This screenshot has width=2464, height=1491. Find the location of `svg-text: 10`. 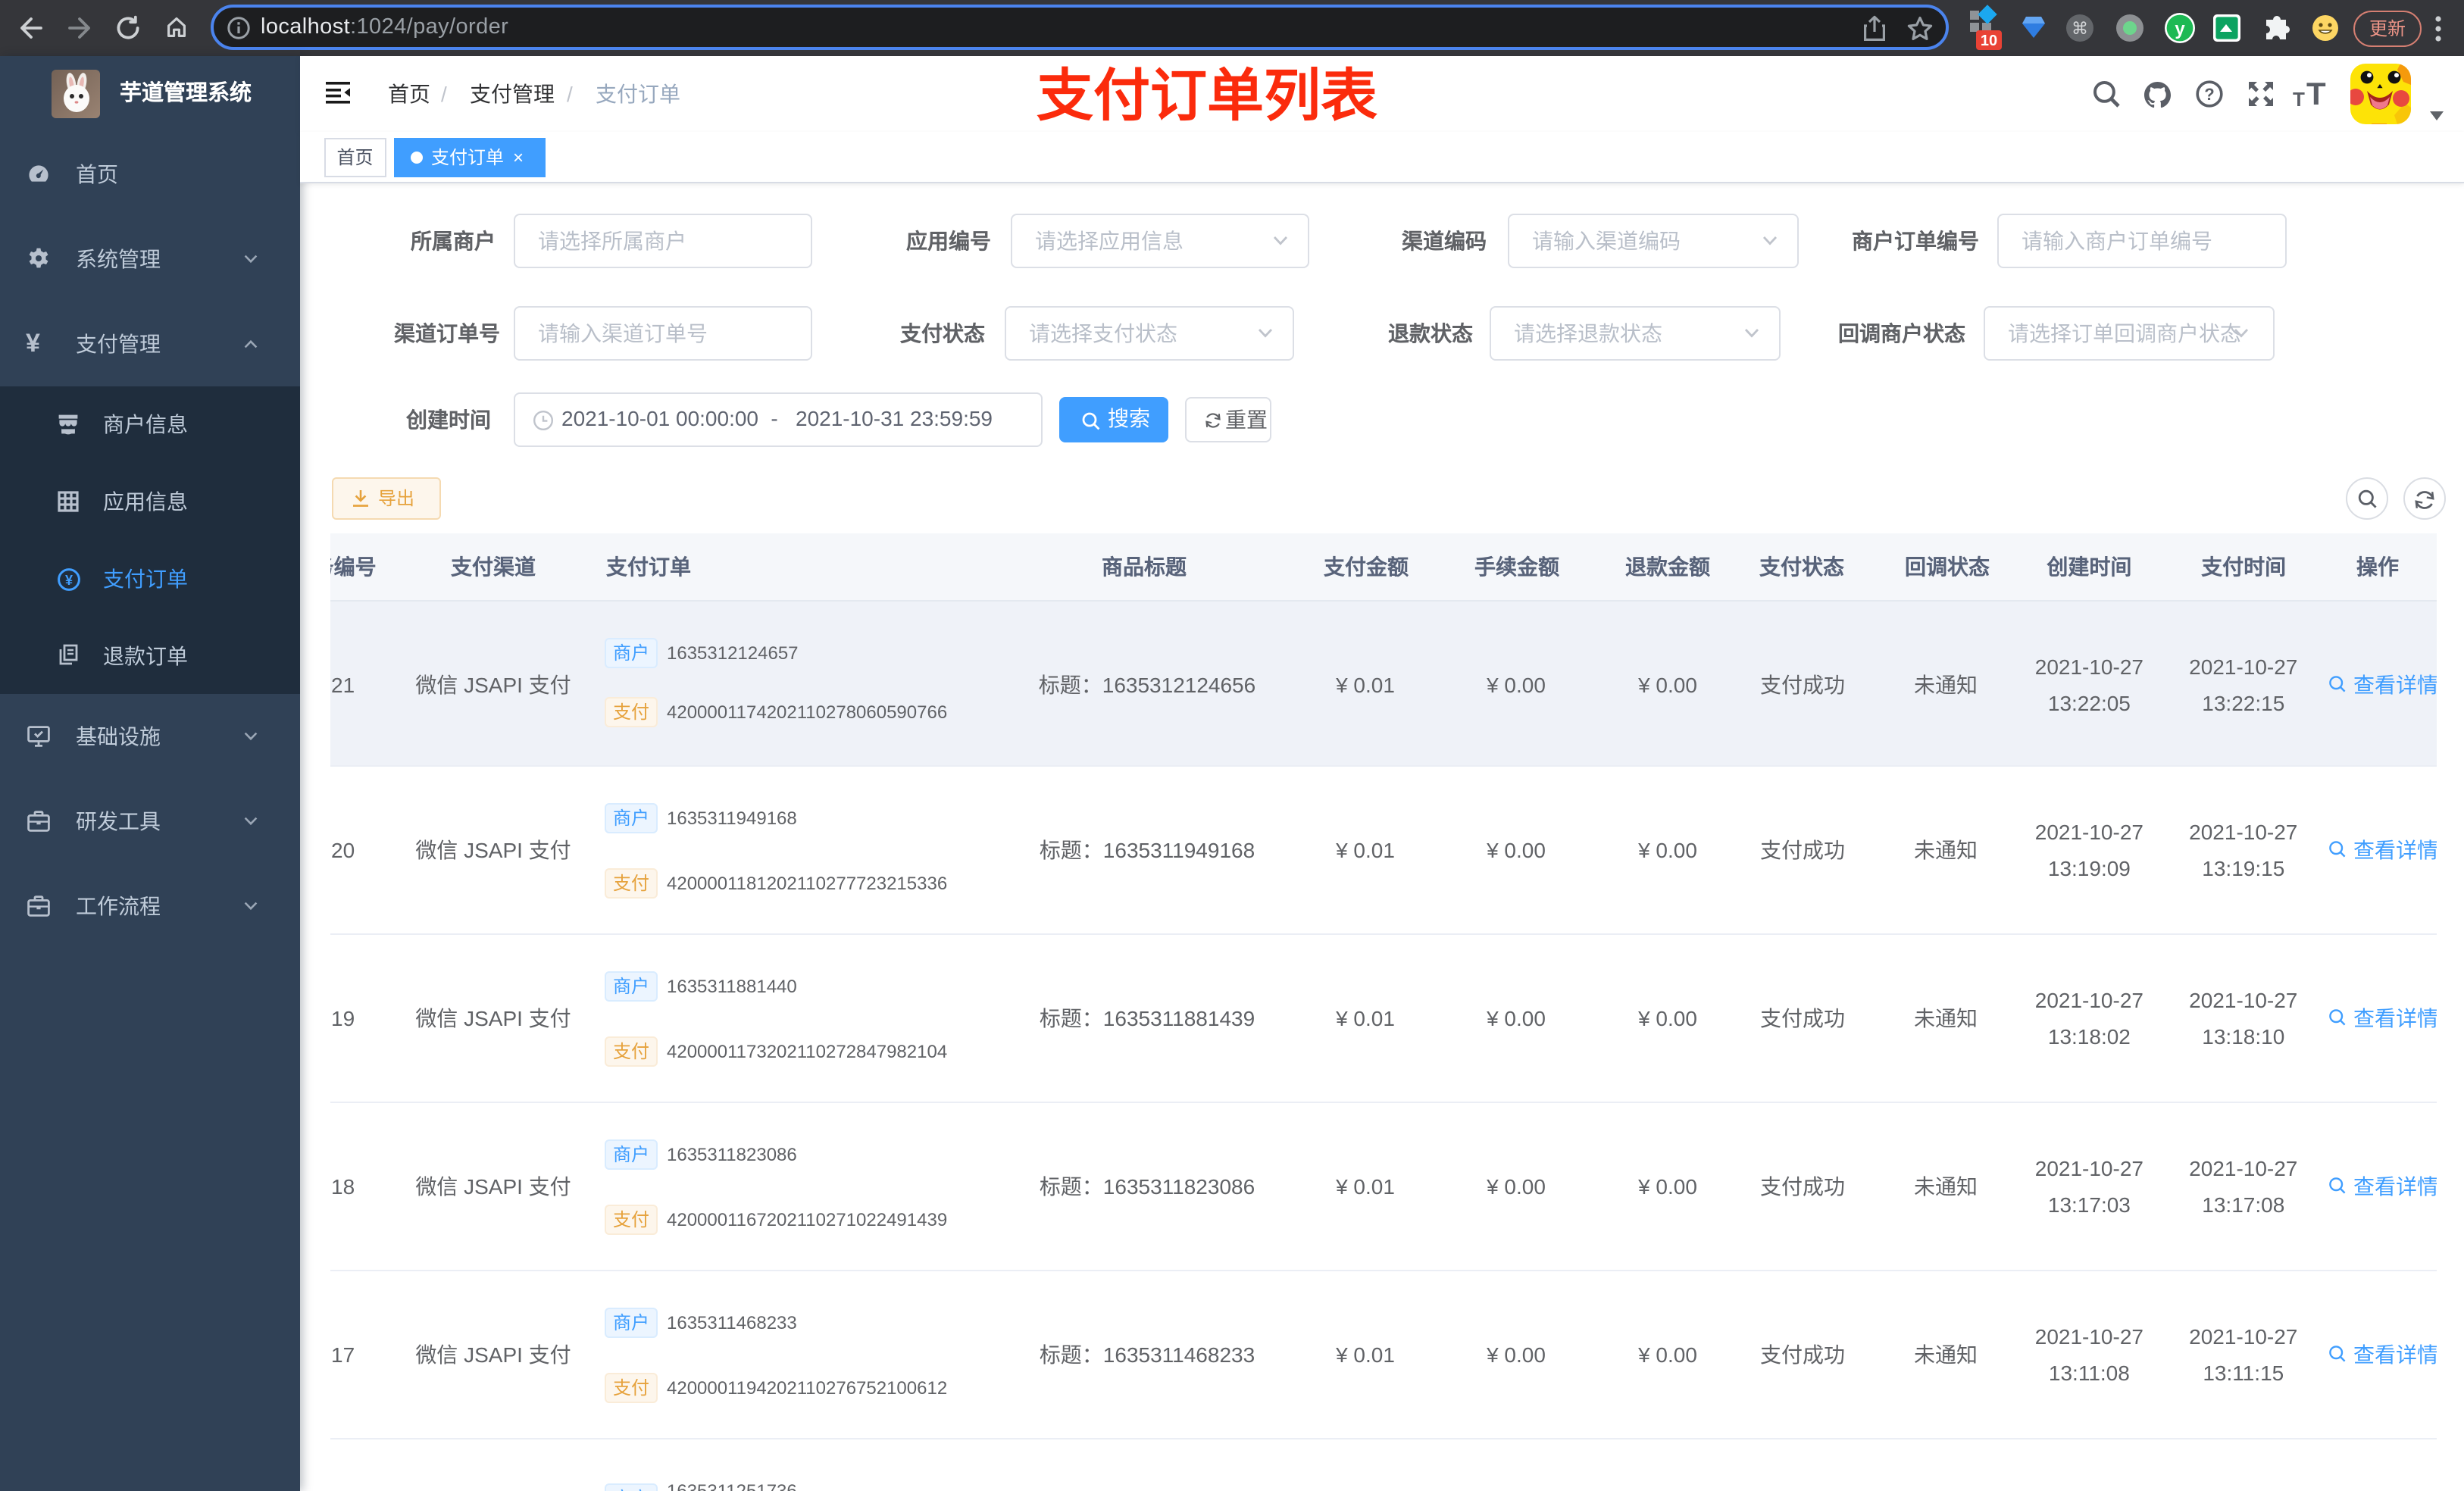

svg-text: 10 is located at coordinates (1989, 41).